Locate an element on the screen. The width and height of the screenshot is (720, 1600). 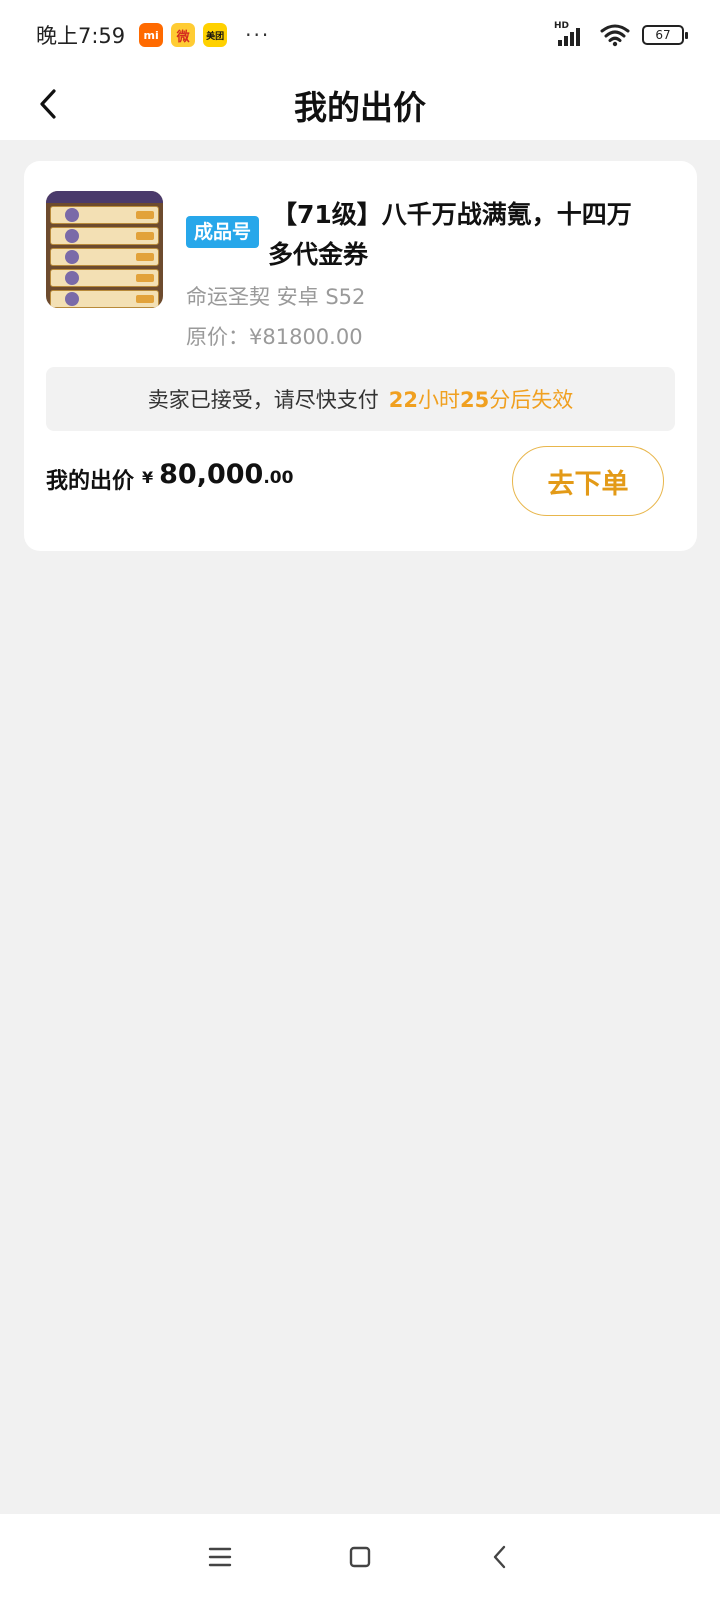
status-bar: 晚上7:59 mi 微 美团 ··· HD 67 is located at coordinates (360, 35).